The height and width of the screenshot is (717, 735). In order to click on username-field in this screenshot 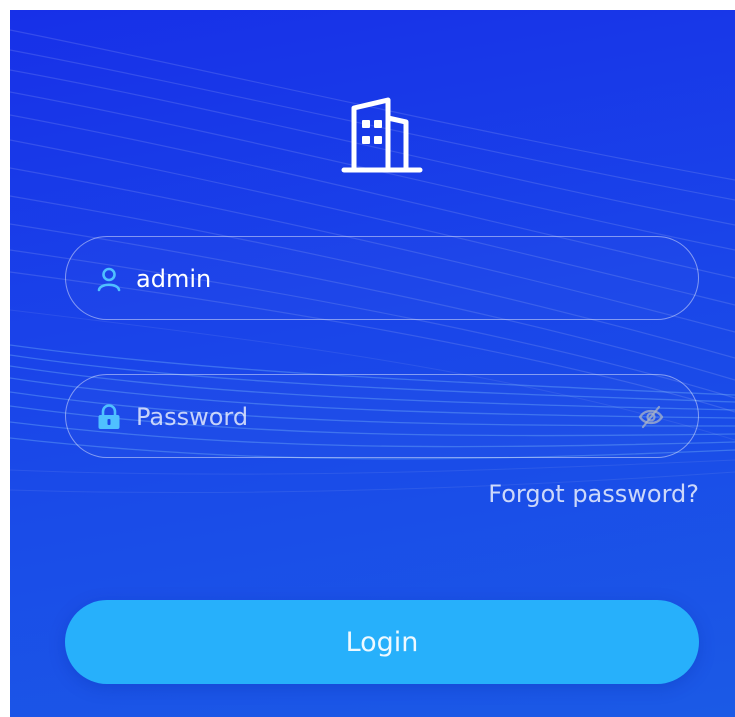, I will do `click(382, 278)`.